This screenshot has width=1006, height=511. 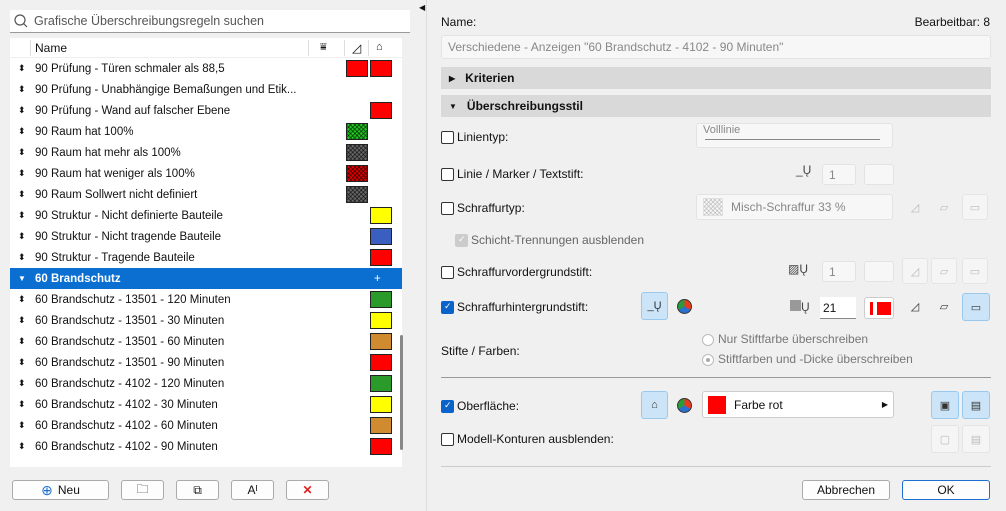 I want to click on fg-cut-icon: ◿, so click(x=915, y=271).